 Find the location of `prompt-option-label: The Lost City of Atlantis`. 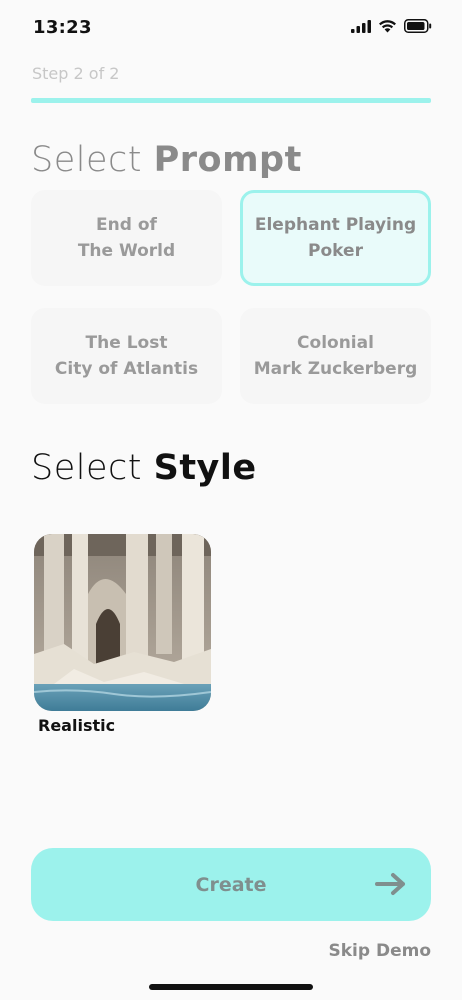

prompt-option-label: The Lost City of Atlantis is located at coordinates (126, 356).